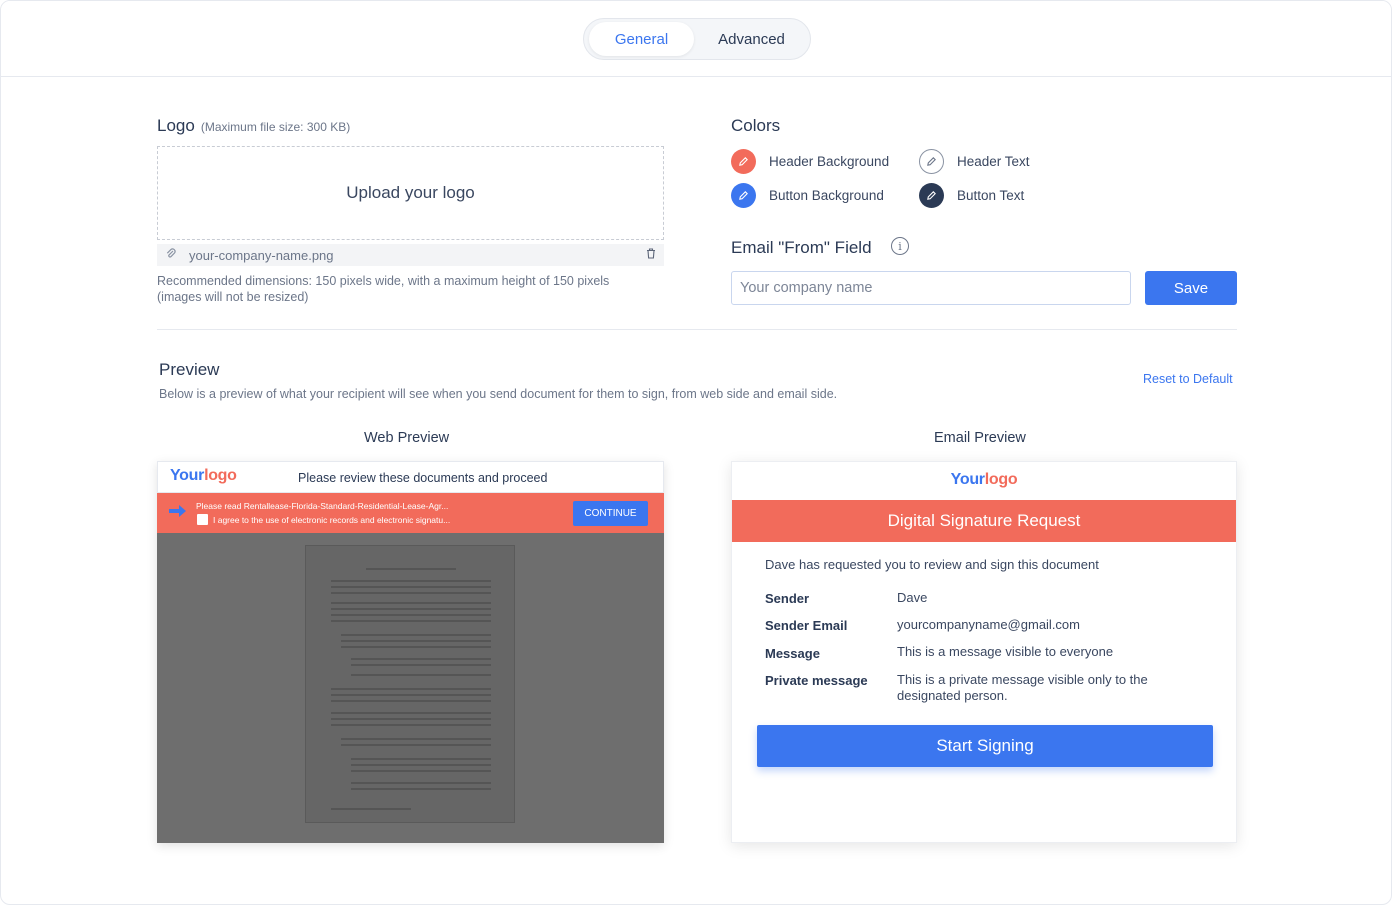  I want to click on tab-switcher: General Advanced, so click(697, 39).